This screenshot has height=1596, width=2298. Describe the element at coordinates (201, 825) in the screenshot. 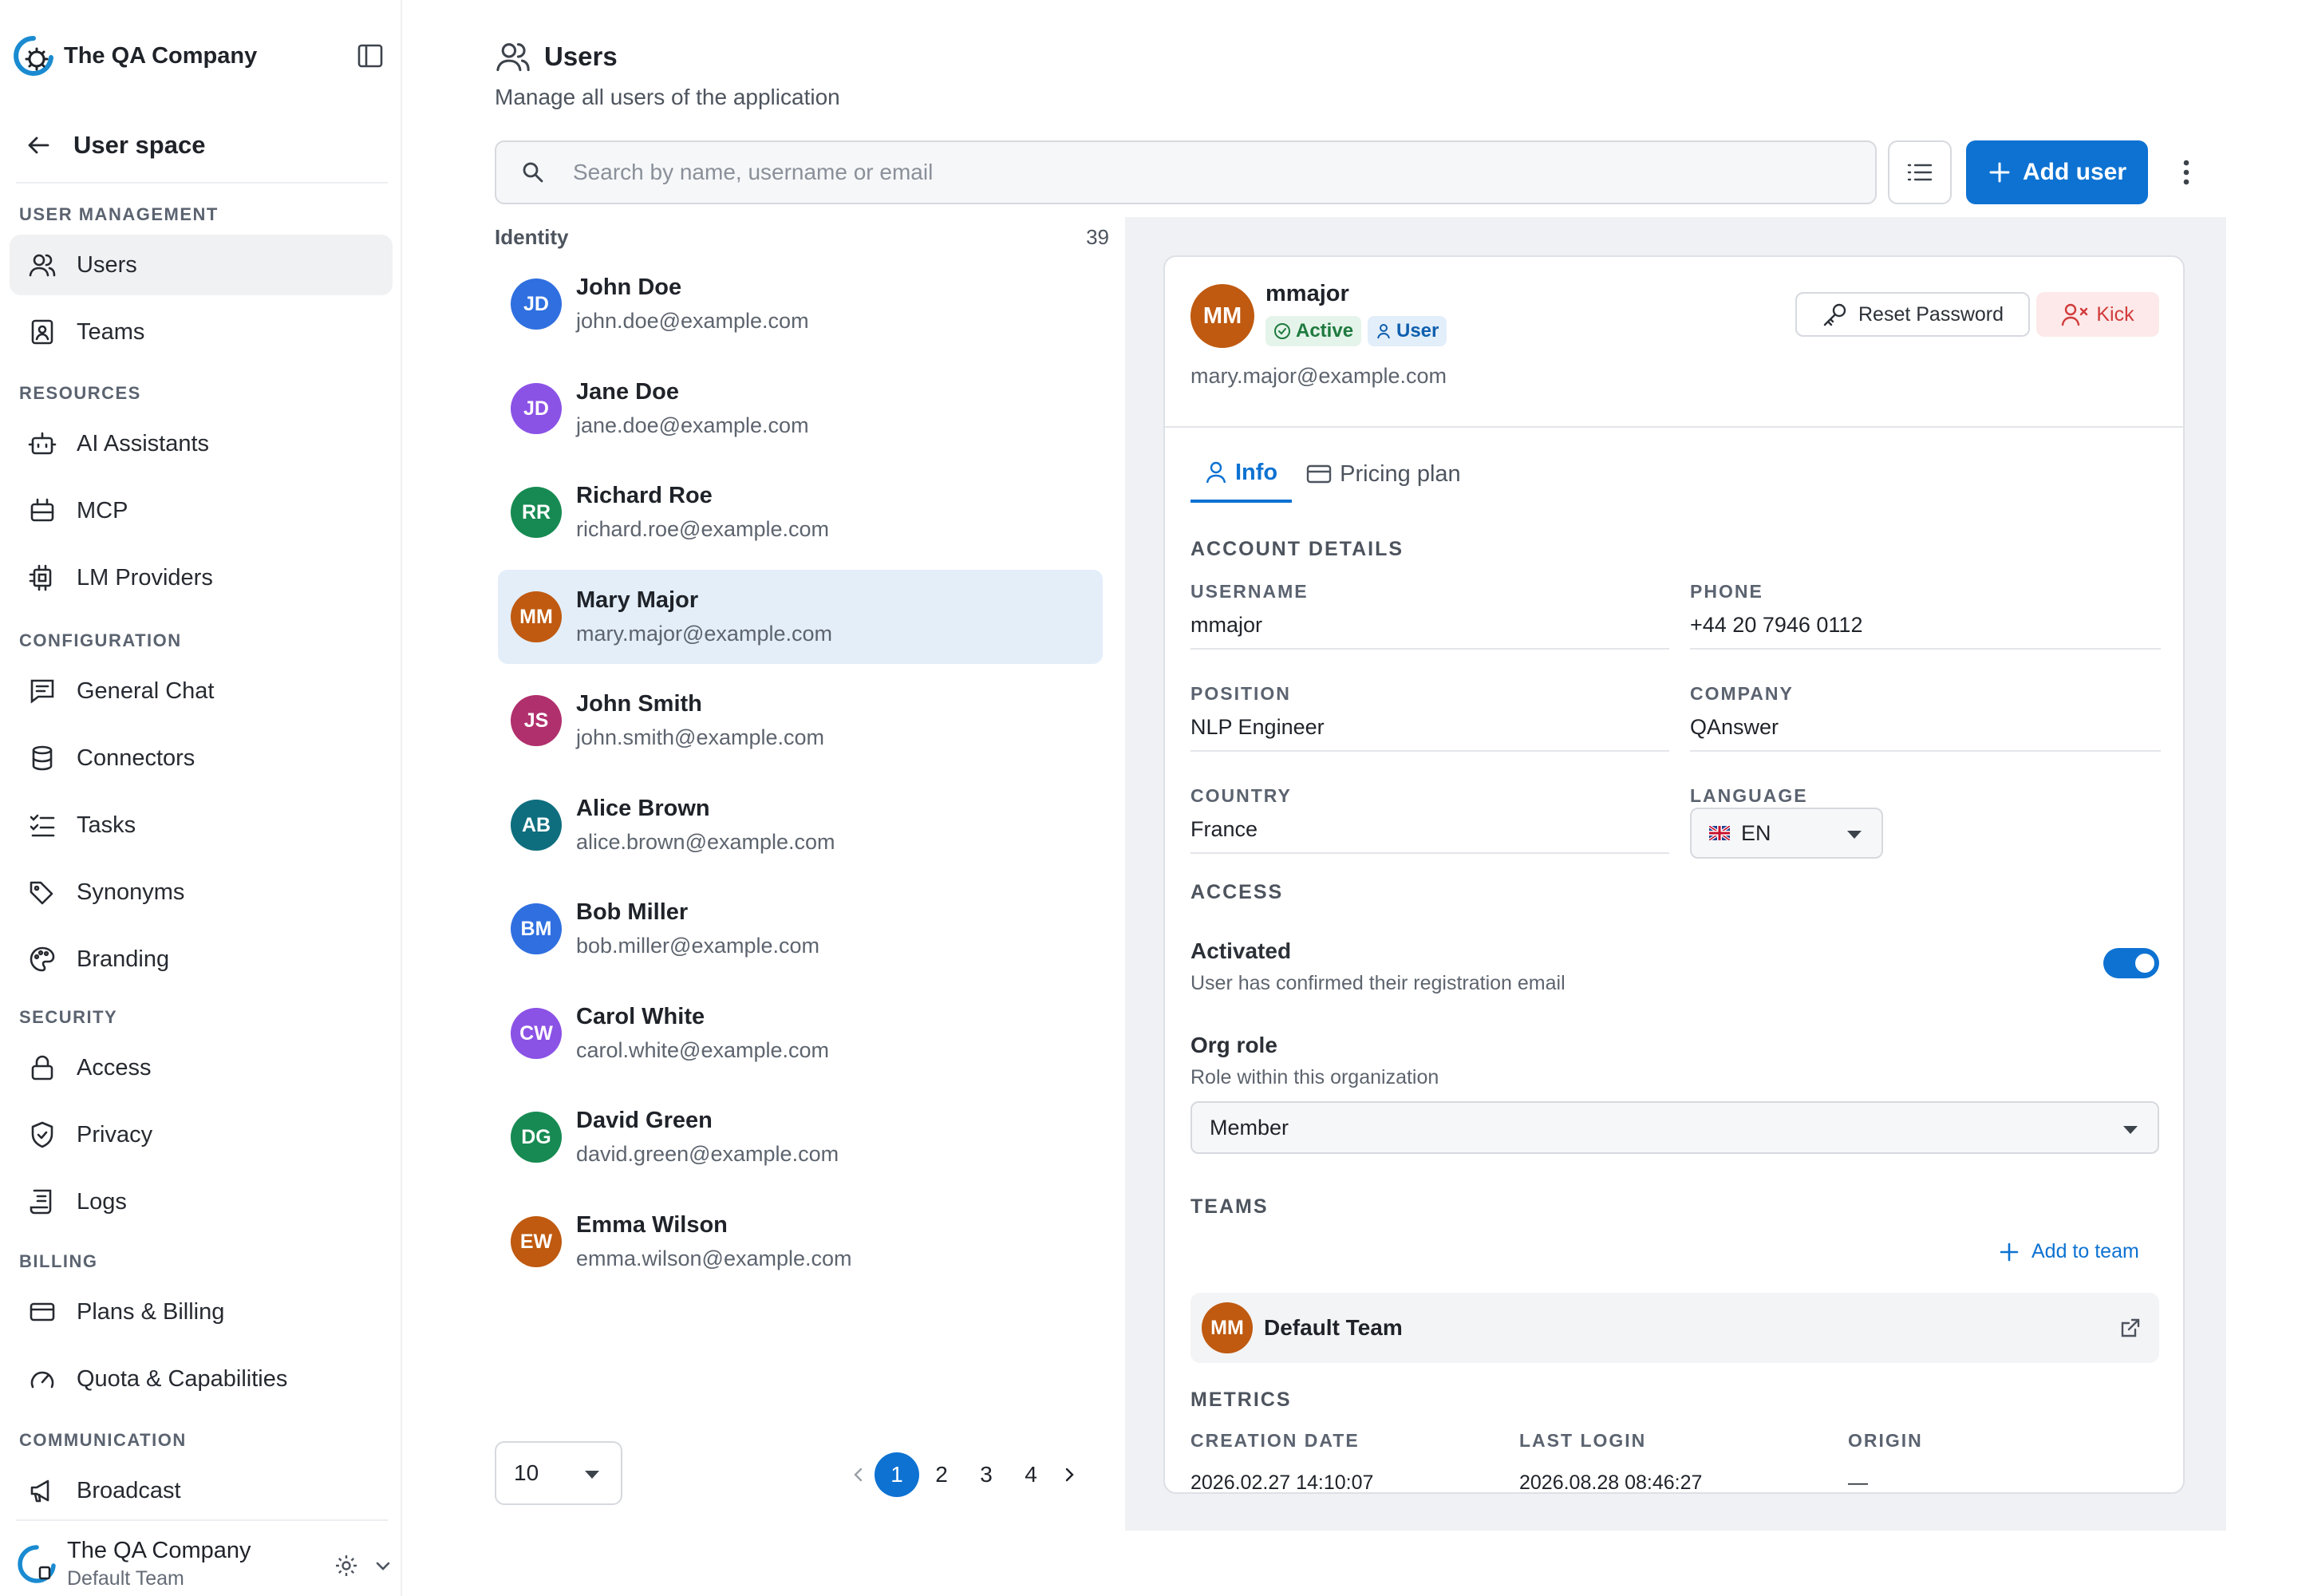

I see `sidebar-item-tasks: Tasks` at that location.